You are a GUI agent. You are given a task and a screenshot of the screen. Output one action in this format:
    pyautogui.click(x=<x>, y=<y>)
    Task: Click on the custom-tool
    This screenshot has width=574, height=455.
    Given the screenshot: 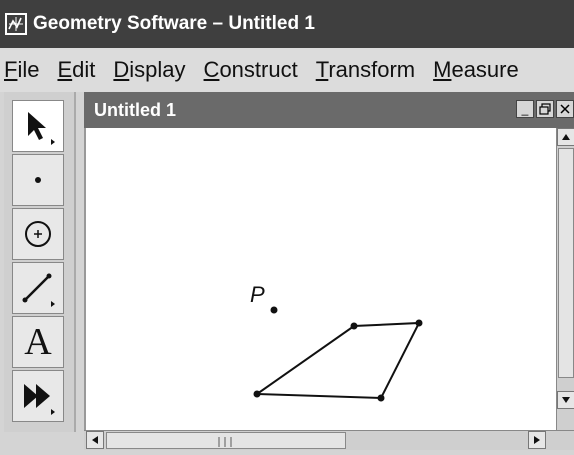 What is the action you would take?
    pyautogui.click(x=38, y=396)
    